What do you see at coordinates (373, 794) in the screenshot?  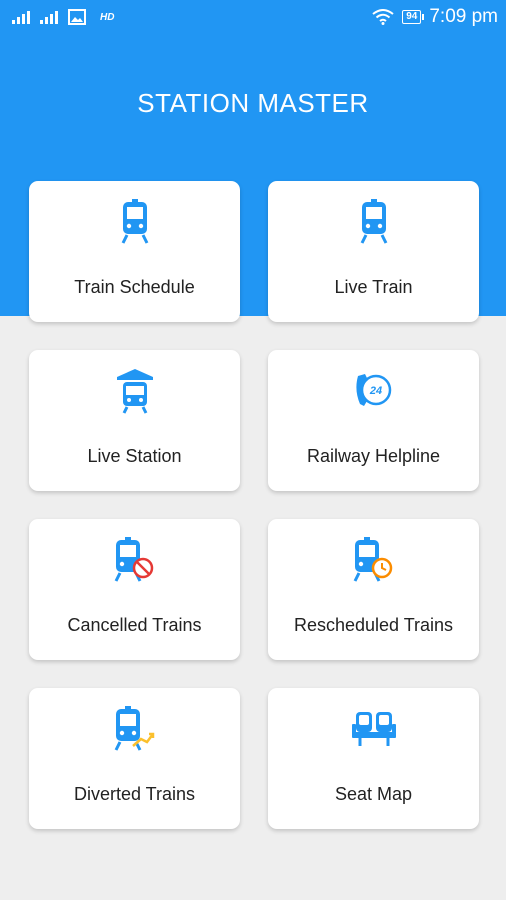 I see `seat-map-label: Seat Map` at bounding box center [373, 794].